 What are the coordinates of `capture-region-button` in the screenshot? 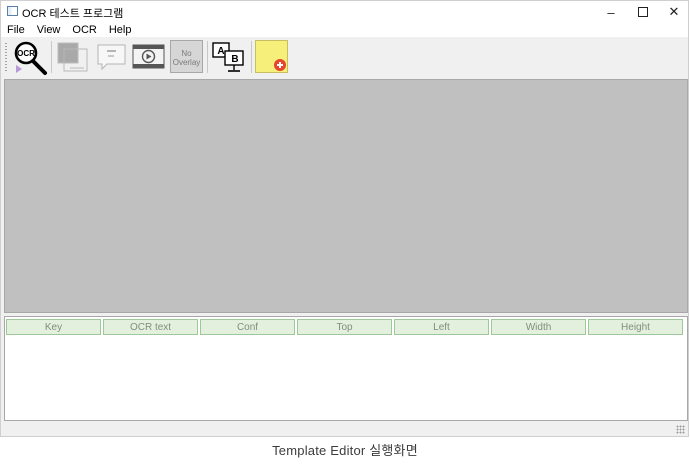 It's located at (72, 56).